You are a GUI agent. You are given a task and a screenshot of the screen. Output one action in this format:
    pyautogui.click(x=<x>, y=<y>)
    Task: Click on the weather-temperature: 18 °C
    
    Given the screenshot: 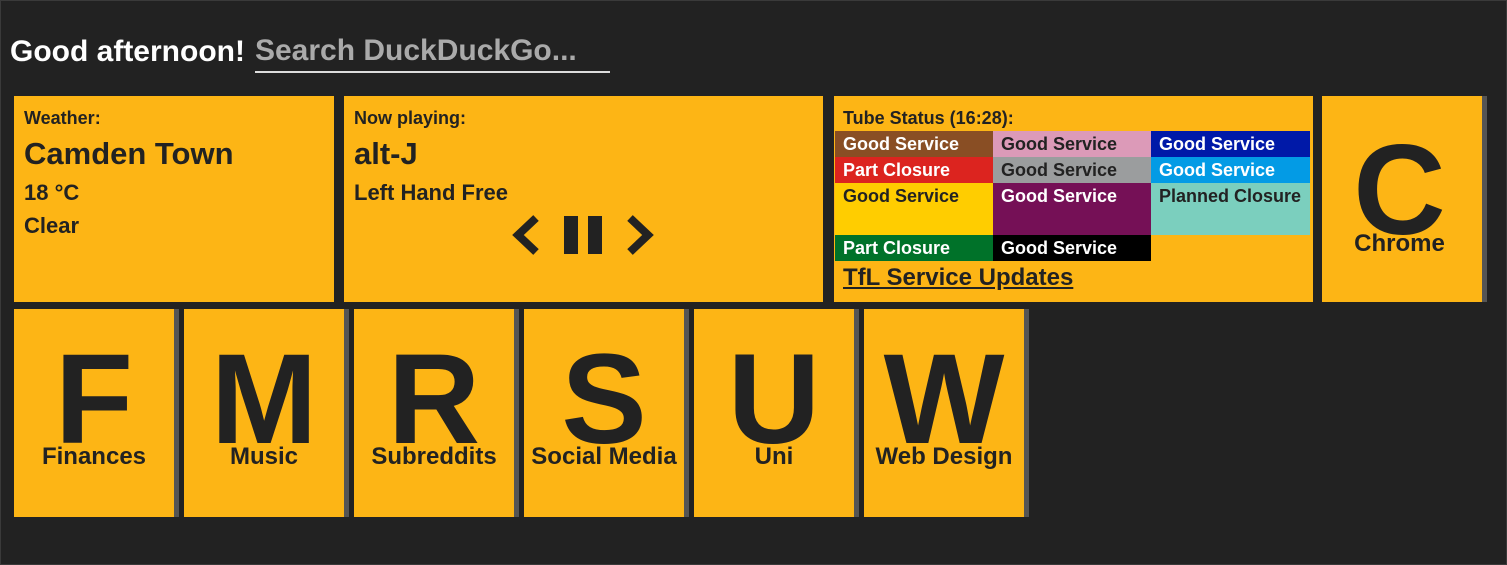 What is the action you would take?
    pyautogui.click(x=52, y=192)
    